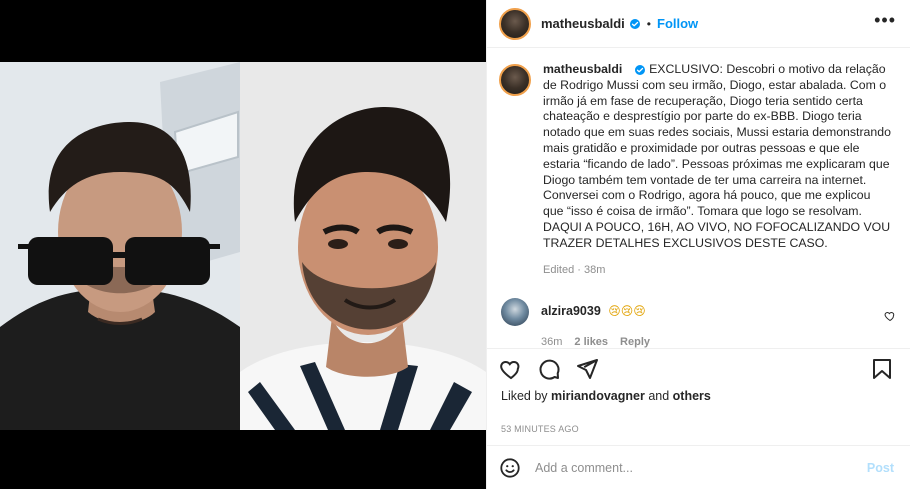  Describe the element at coordinates (880, 468) in the screenshot. I see `post-comment-button: Post` at that location.